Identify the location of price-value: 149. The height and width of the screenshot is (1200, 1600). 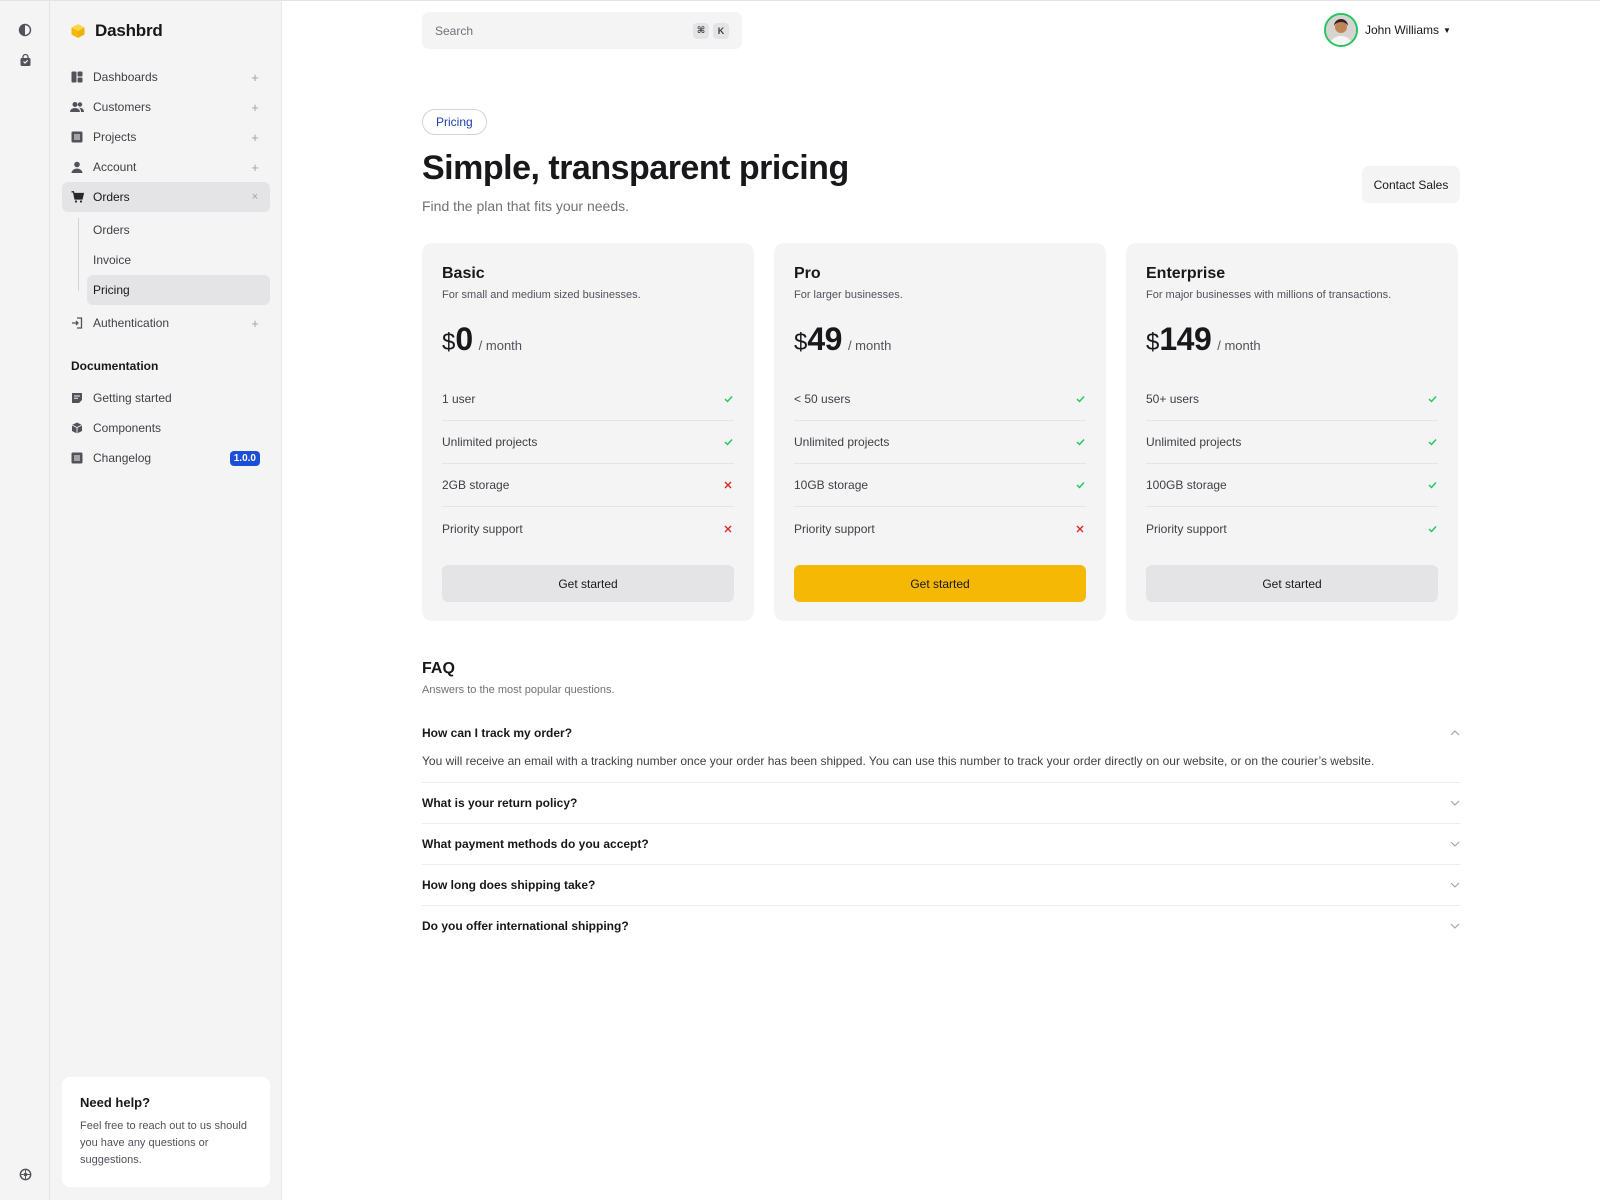
(1185, 339).